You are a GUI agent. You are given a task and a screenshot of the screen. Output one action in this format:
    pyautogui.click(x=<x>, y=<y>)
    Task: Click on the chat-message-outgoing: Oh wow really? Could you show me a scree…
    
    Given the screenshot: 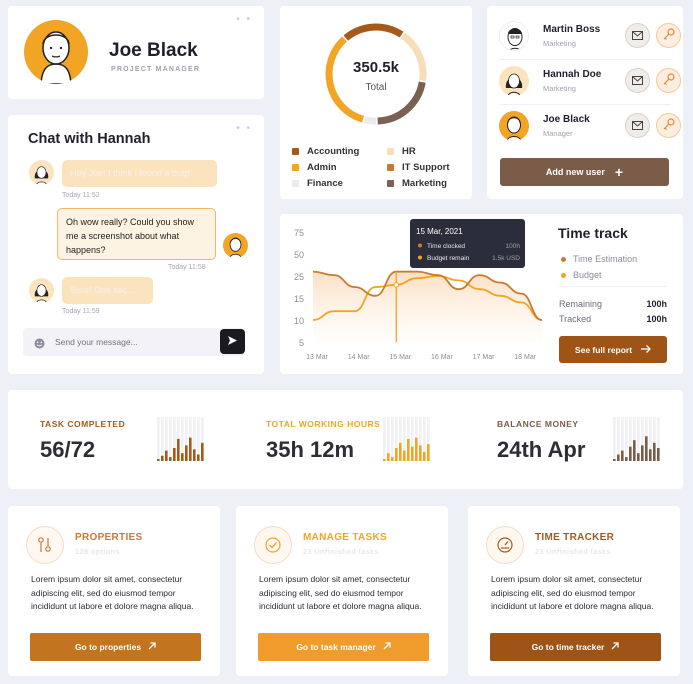 What is the action you would take?
    pyautogui.click(x=136, y=234)
    